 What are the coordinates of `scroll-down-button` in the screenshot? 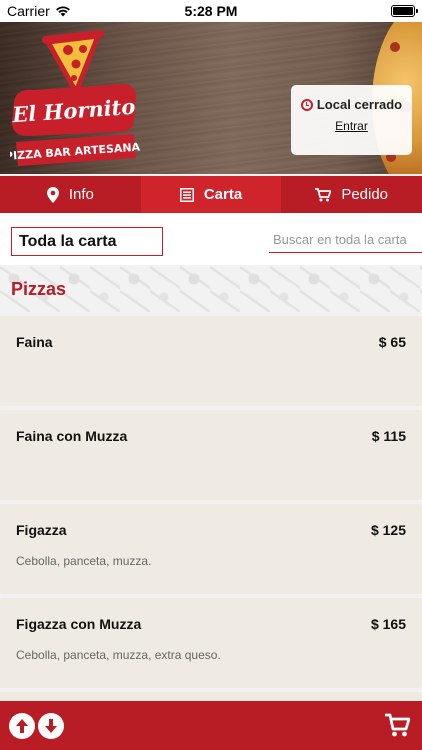 It's located at (51, 726).